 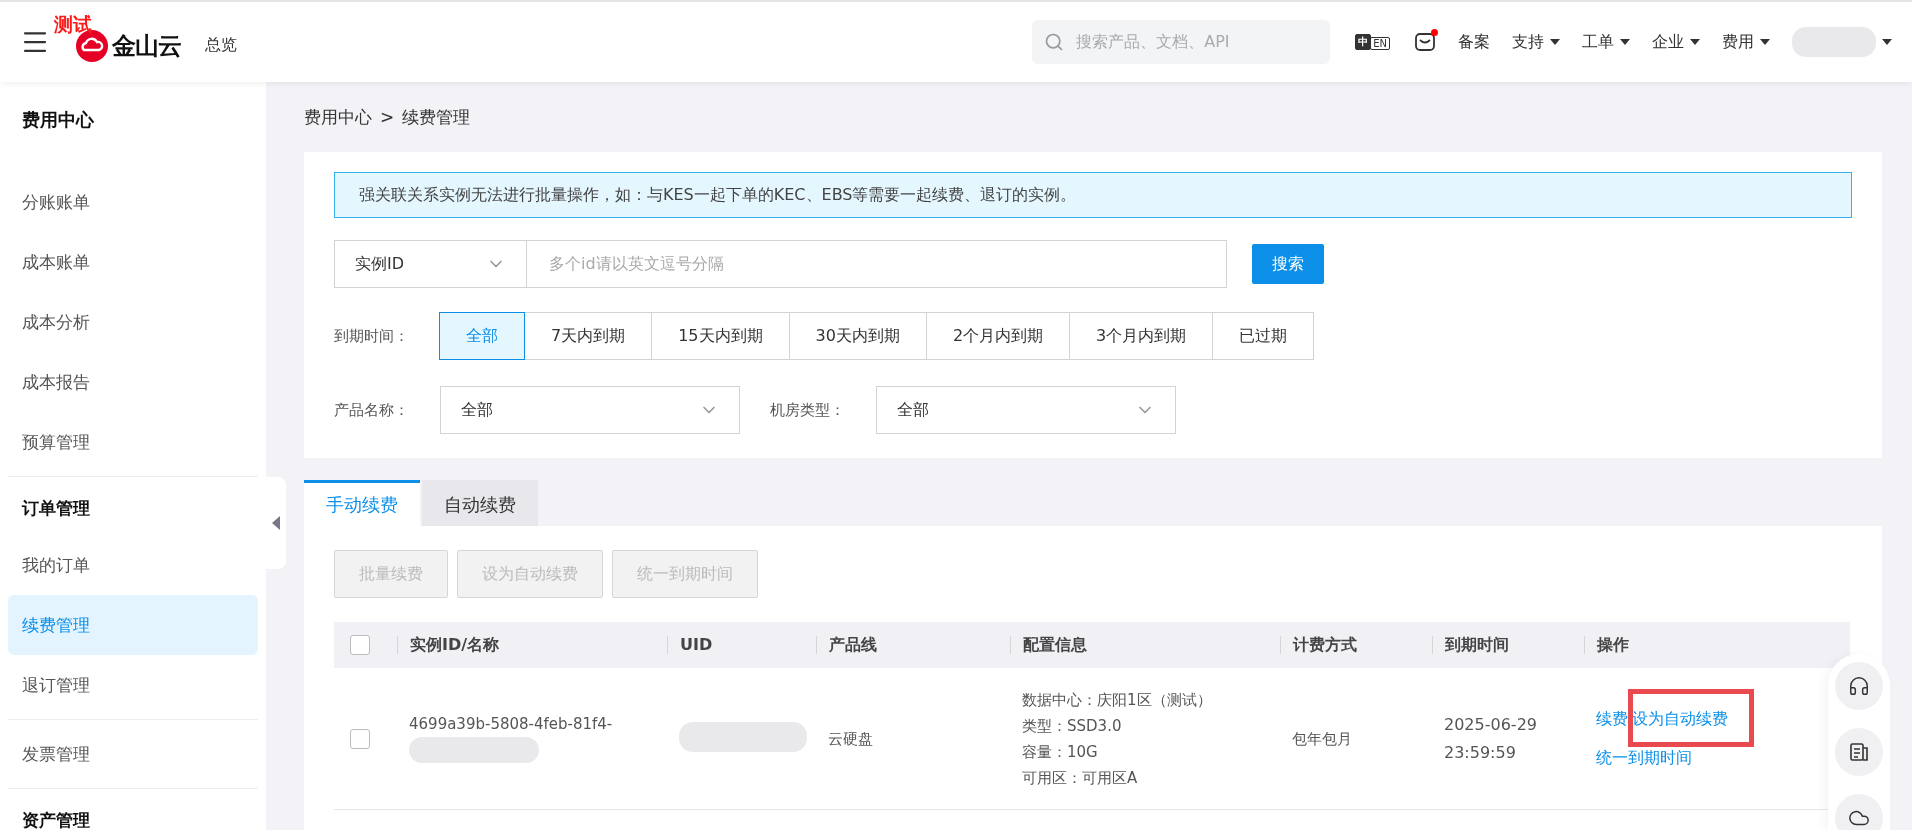 I want to click on sidebar-heading: 资产管理, so click(x=56, y=819).